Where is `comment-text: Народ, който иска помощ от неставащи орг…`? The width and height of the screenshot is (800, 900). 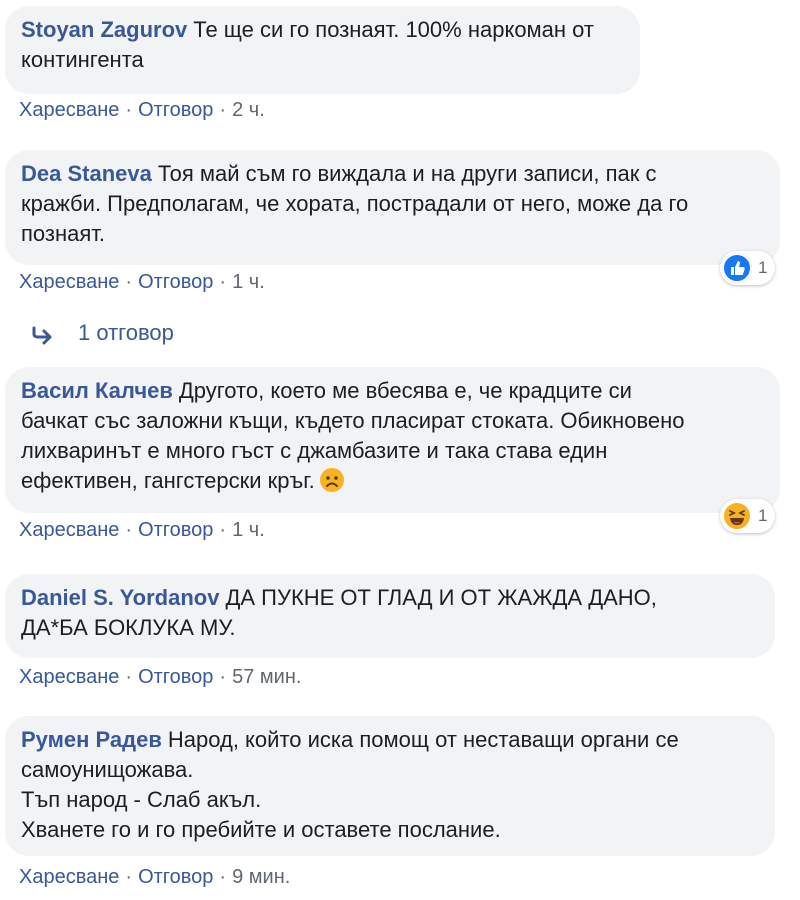
comment-text: Народ, който иска помощ от неставащи орг… is located at coordinates (423, 739).